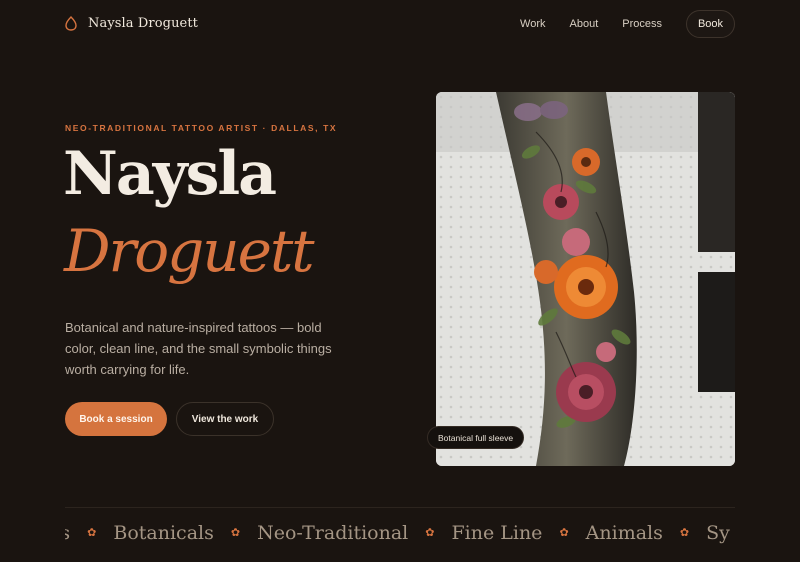 The height and width of the screenshot is (562, 800). What do you see at coordinates (624, 533) in the screenshot?
I see `marquee-item: Animals` at bounding box center [624, 533].